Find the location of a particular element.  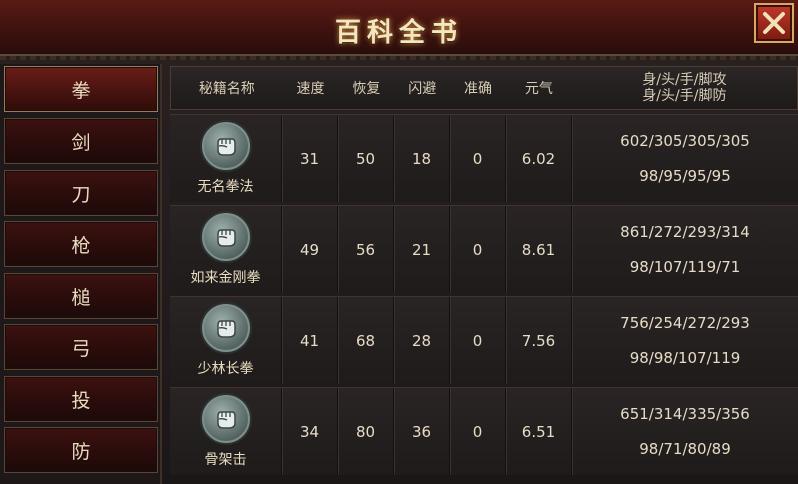

sidebar-item-blade: 刀 is located at coordinates (81, 193).